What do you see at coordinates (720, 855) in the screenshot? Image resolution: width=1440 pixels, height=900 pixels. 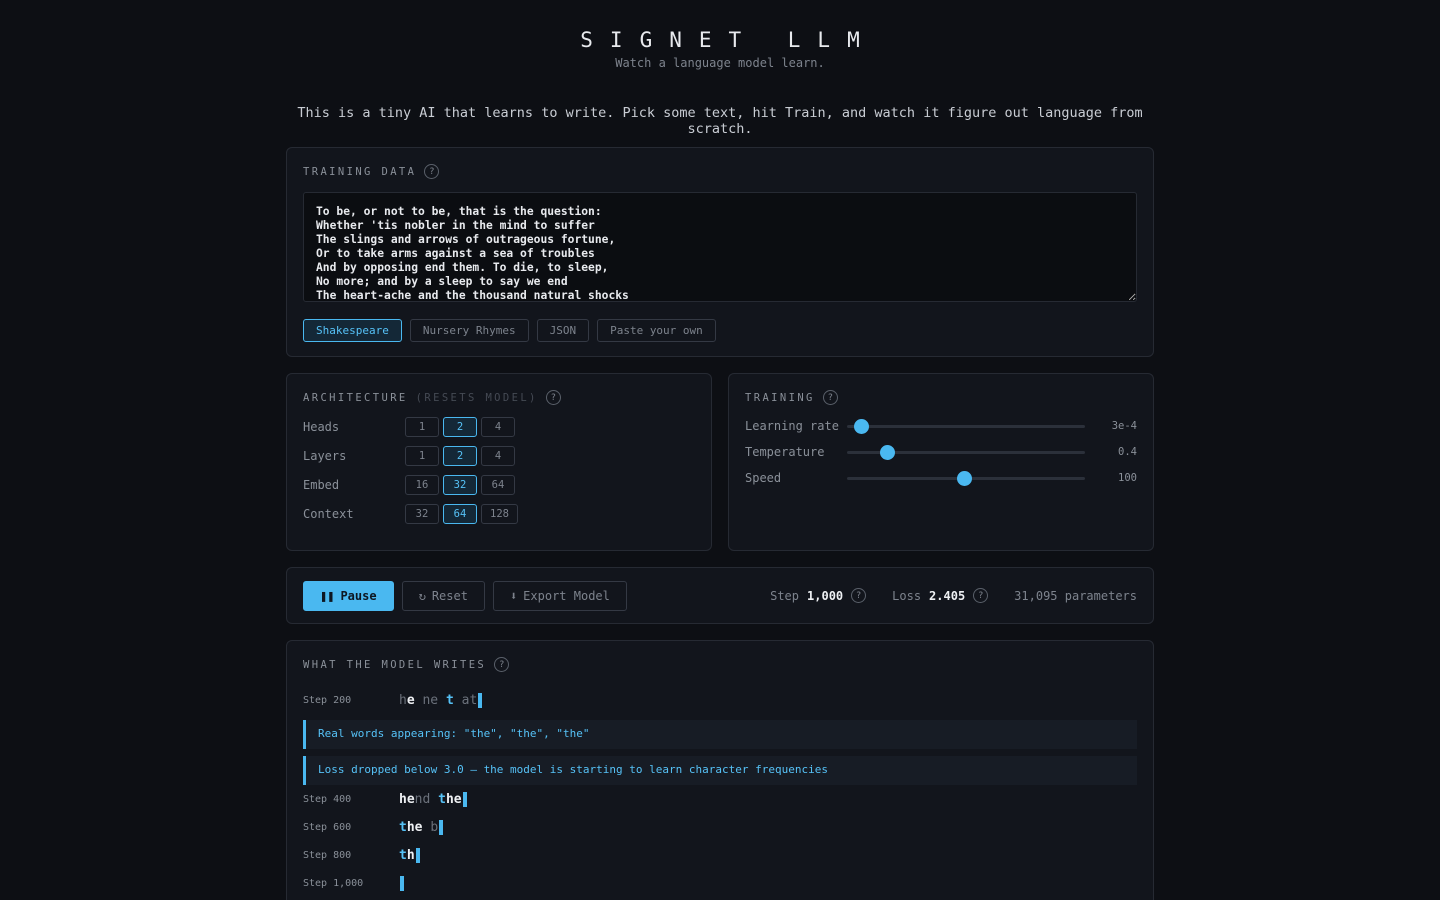 I see `generation-row: Step 800 th` at bounding box center [720, 855].